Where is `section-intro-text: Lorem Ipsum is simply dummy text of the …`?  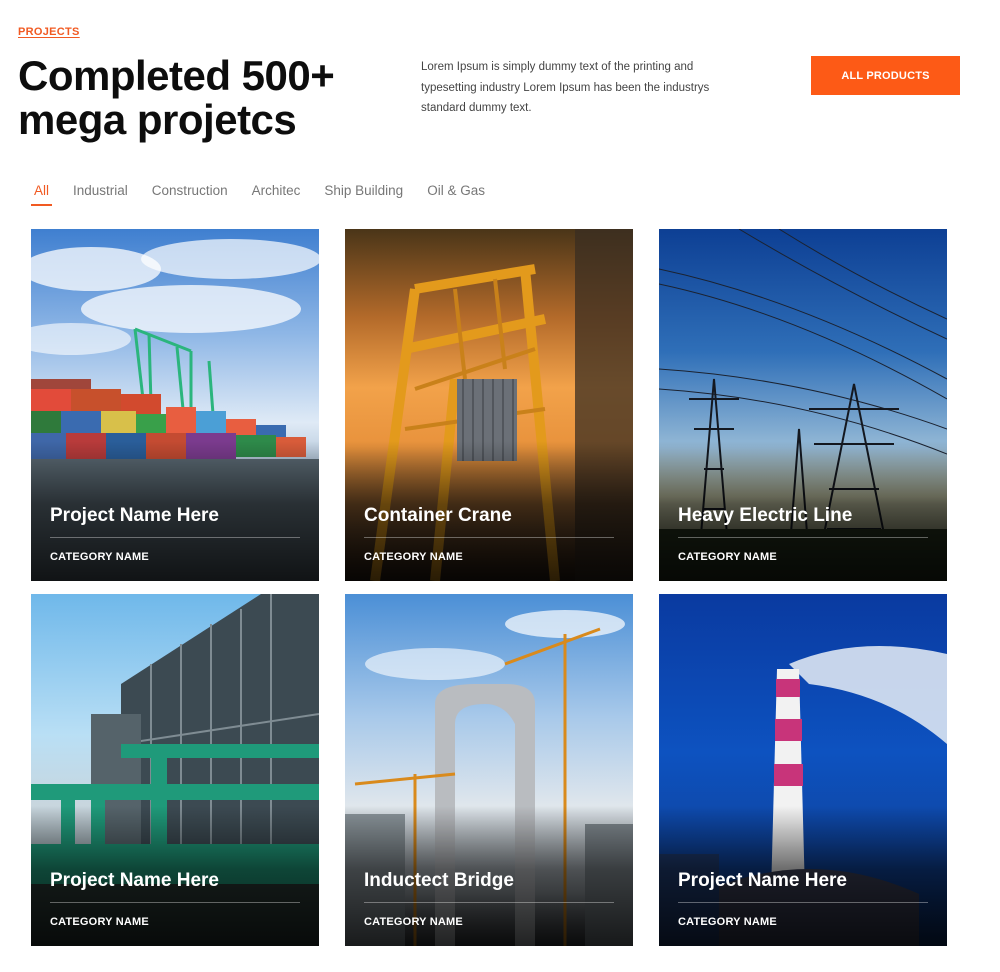
section-intro-text: Lorem Ipsum is simply dummy text of the … is located at coordinates (576, 88).